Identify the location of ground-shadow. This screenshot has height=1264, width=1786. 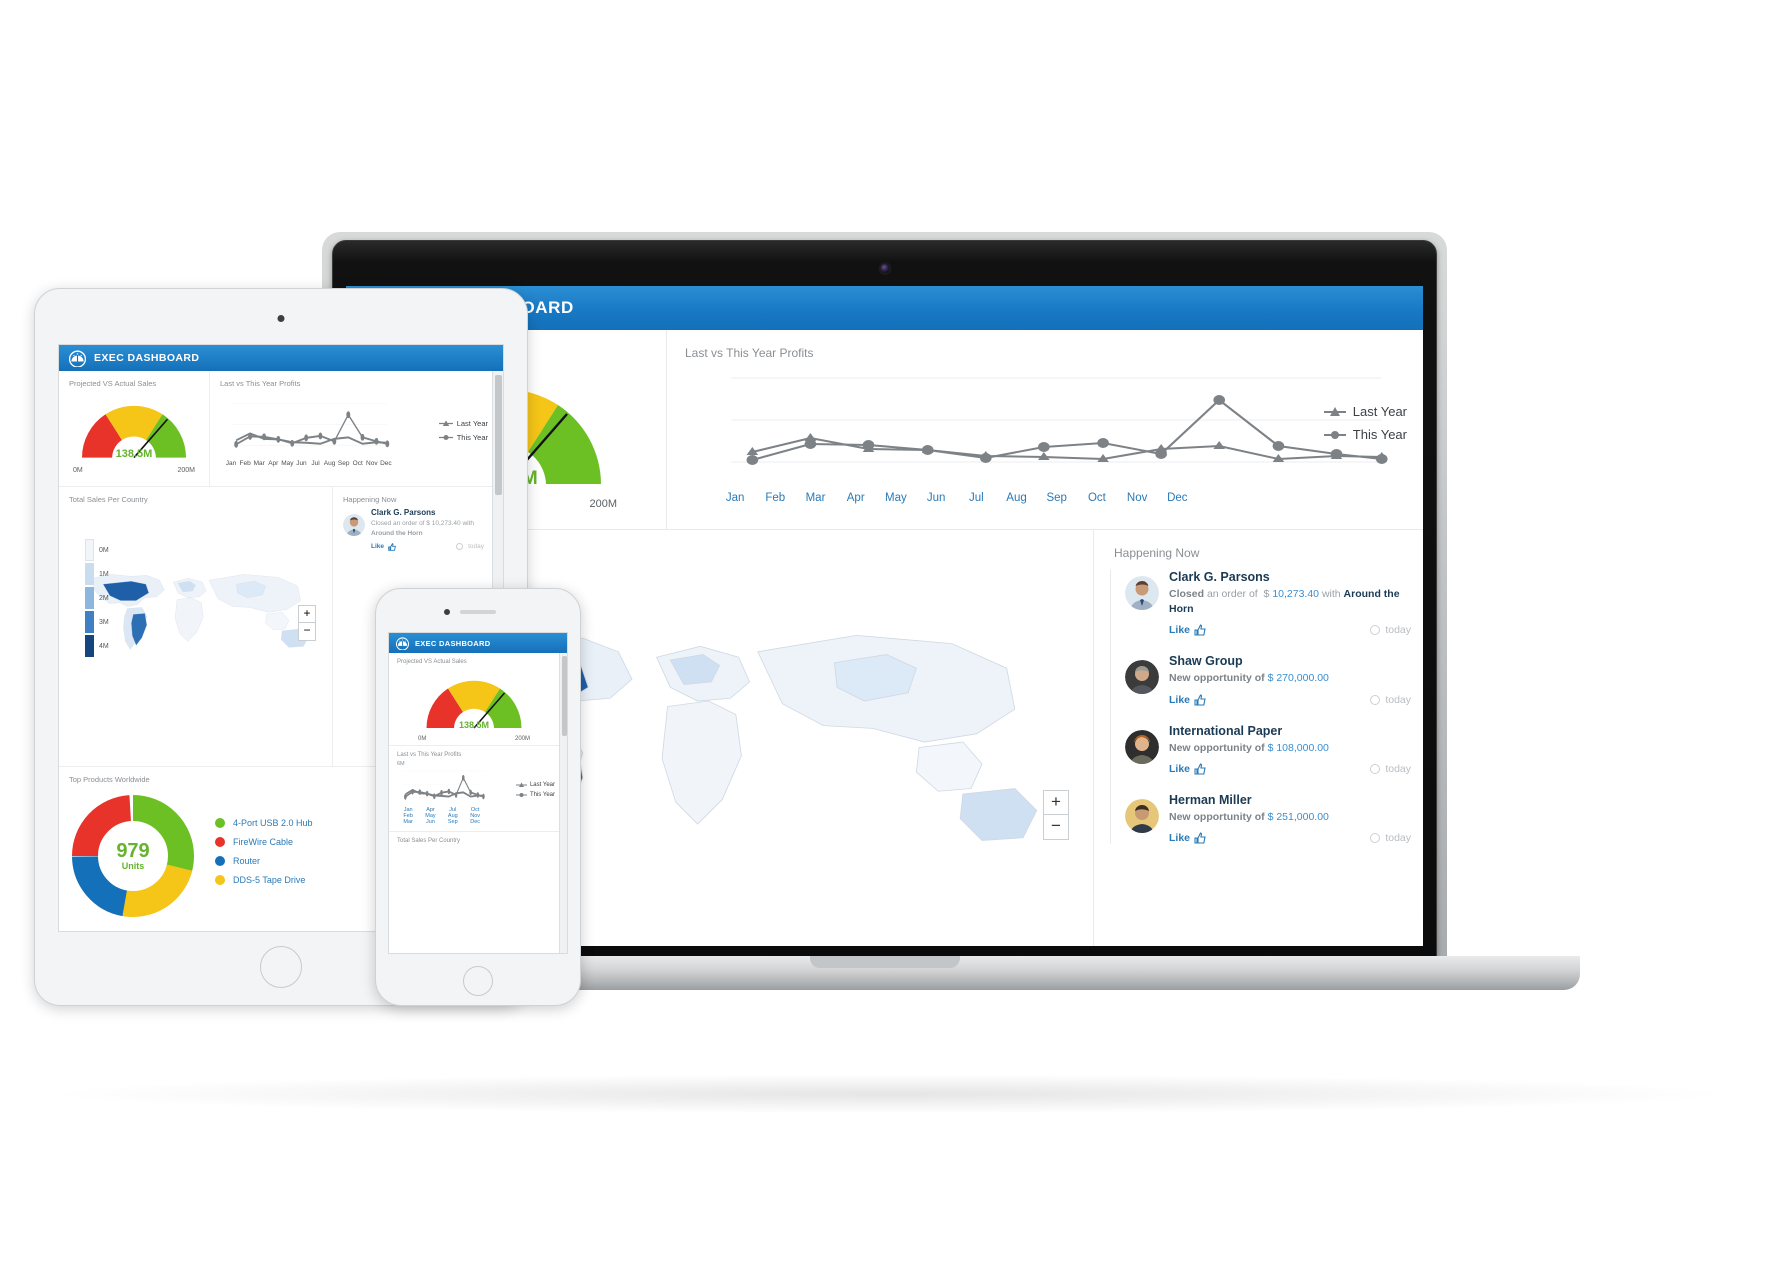
(890, 1094).